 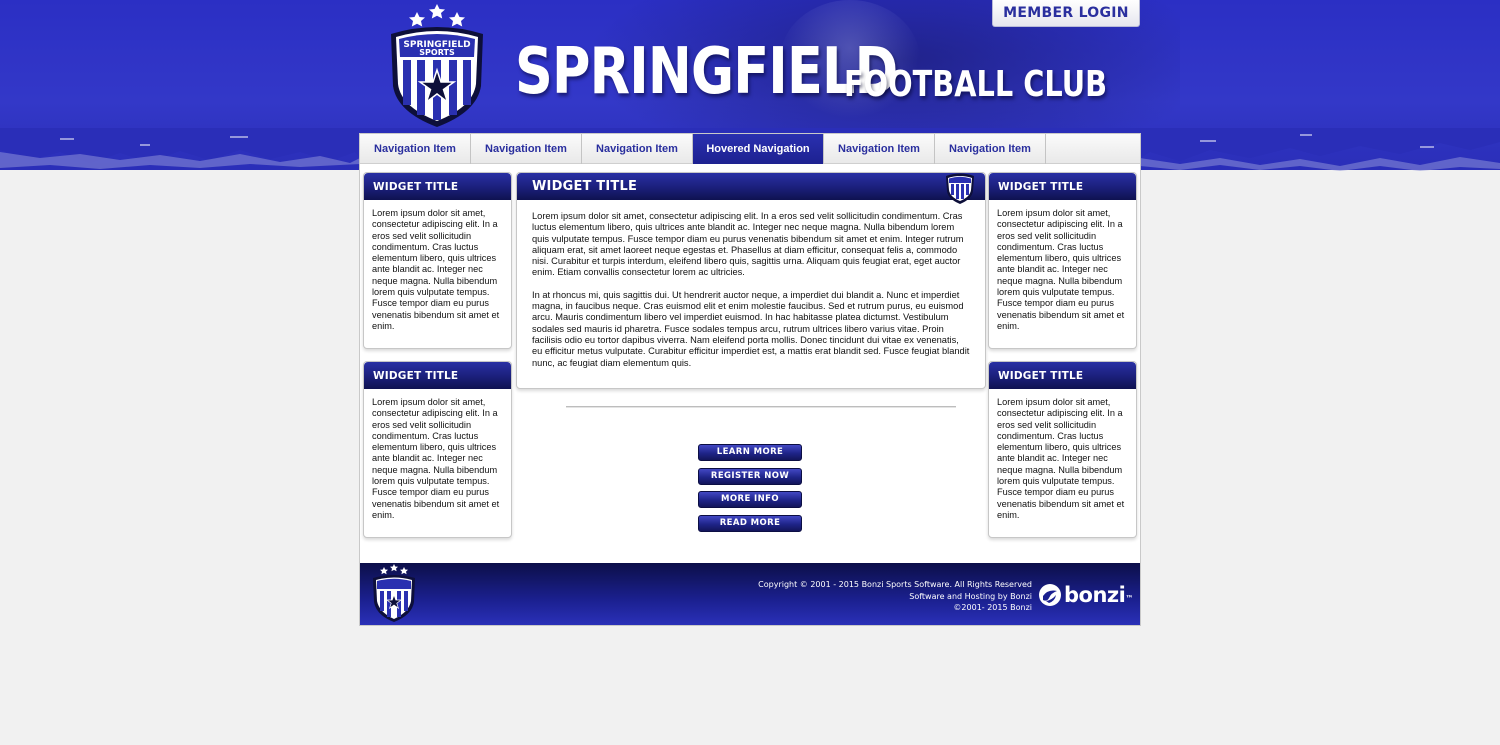 What do you see at coordinates (750, 476) in the screenshot?
I see `register-now-button: REGISTER NOW` at bounding box center [750, 476].